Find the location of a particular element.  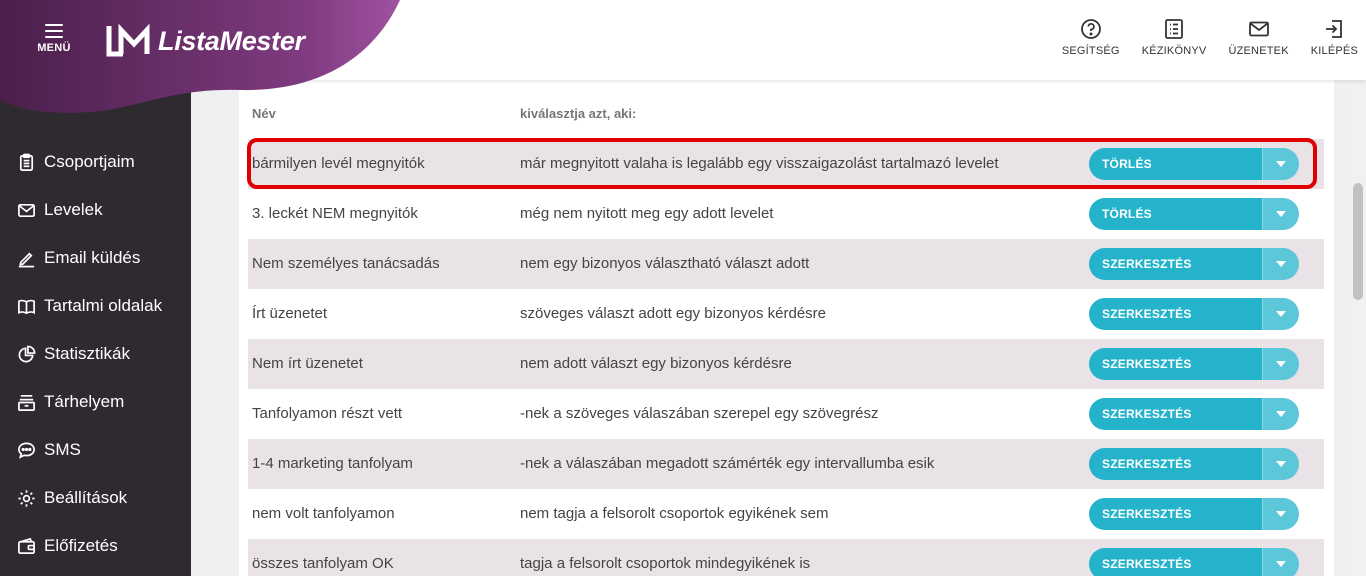

logout-button: KILÉPÉS is located at coordinates (1334, 37).